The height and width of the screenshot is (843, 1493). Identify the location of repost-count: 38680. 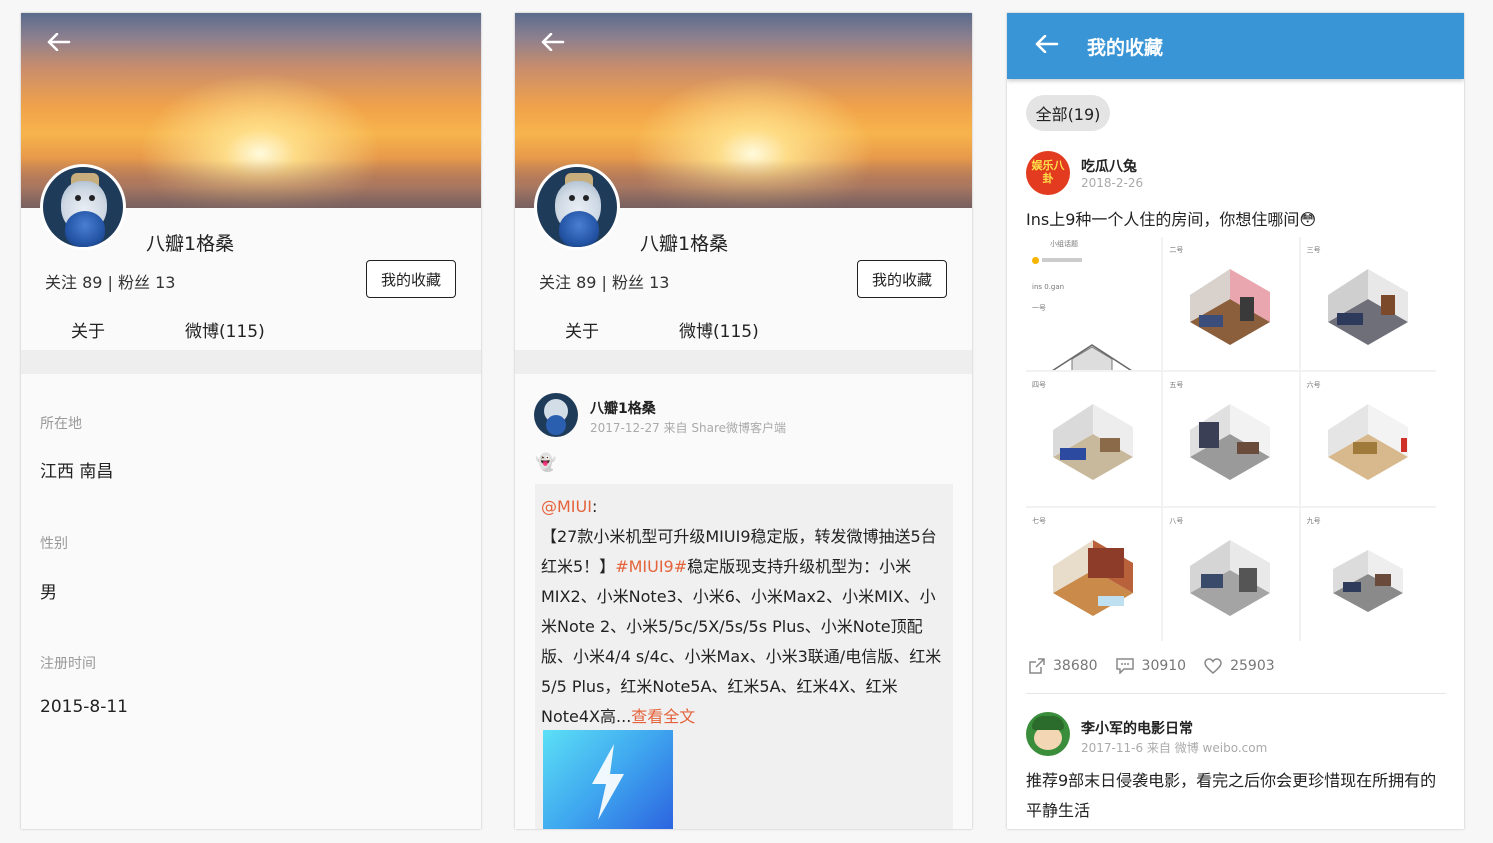
(1075, 666).